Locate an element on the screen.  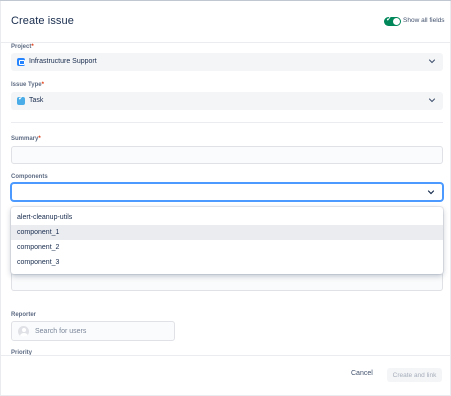
task-checkbox-icon: ✓ is located at coordinates (21, 100).